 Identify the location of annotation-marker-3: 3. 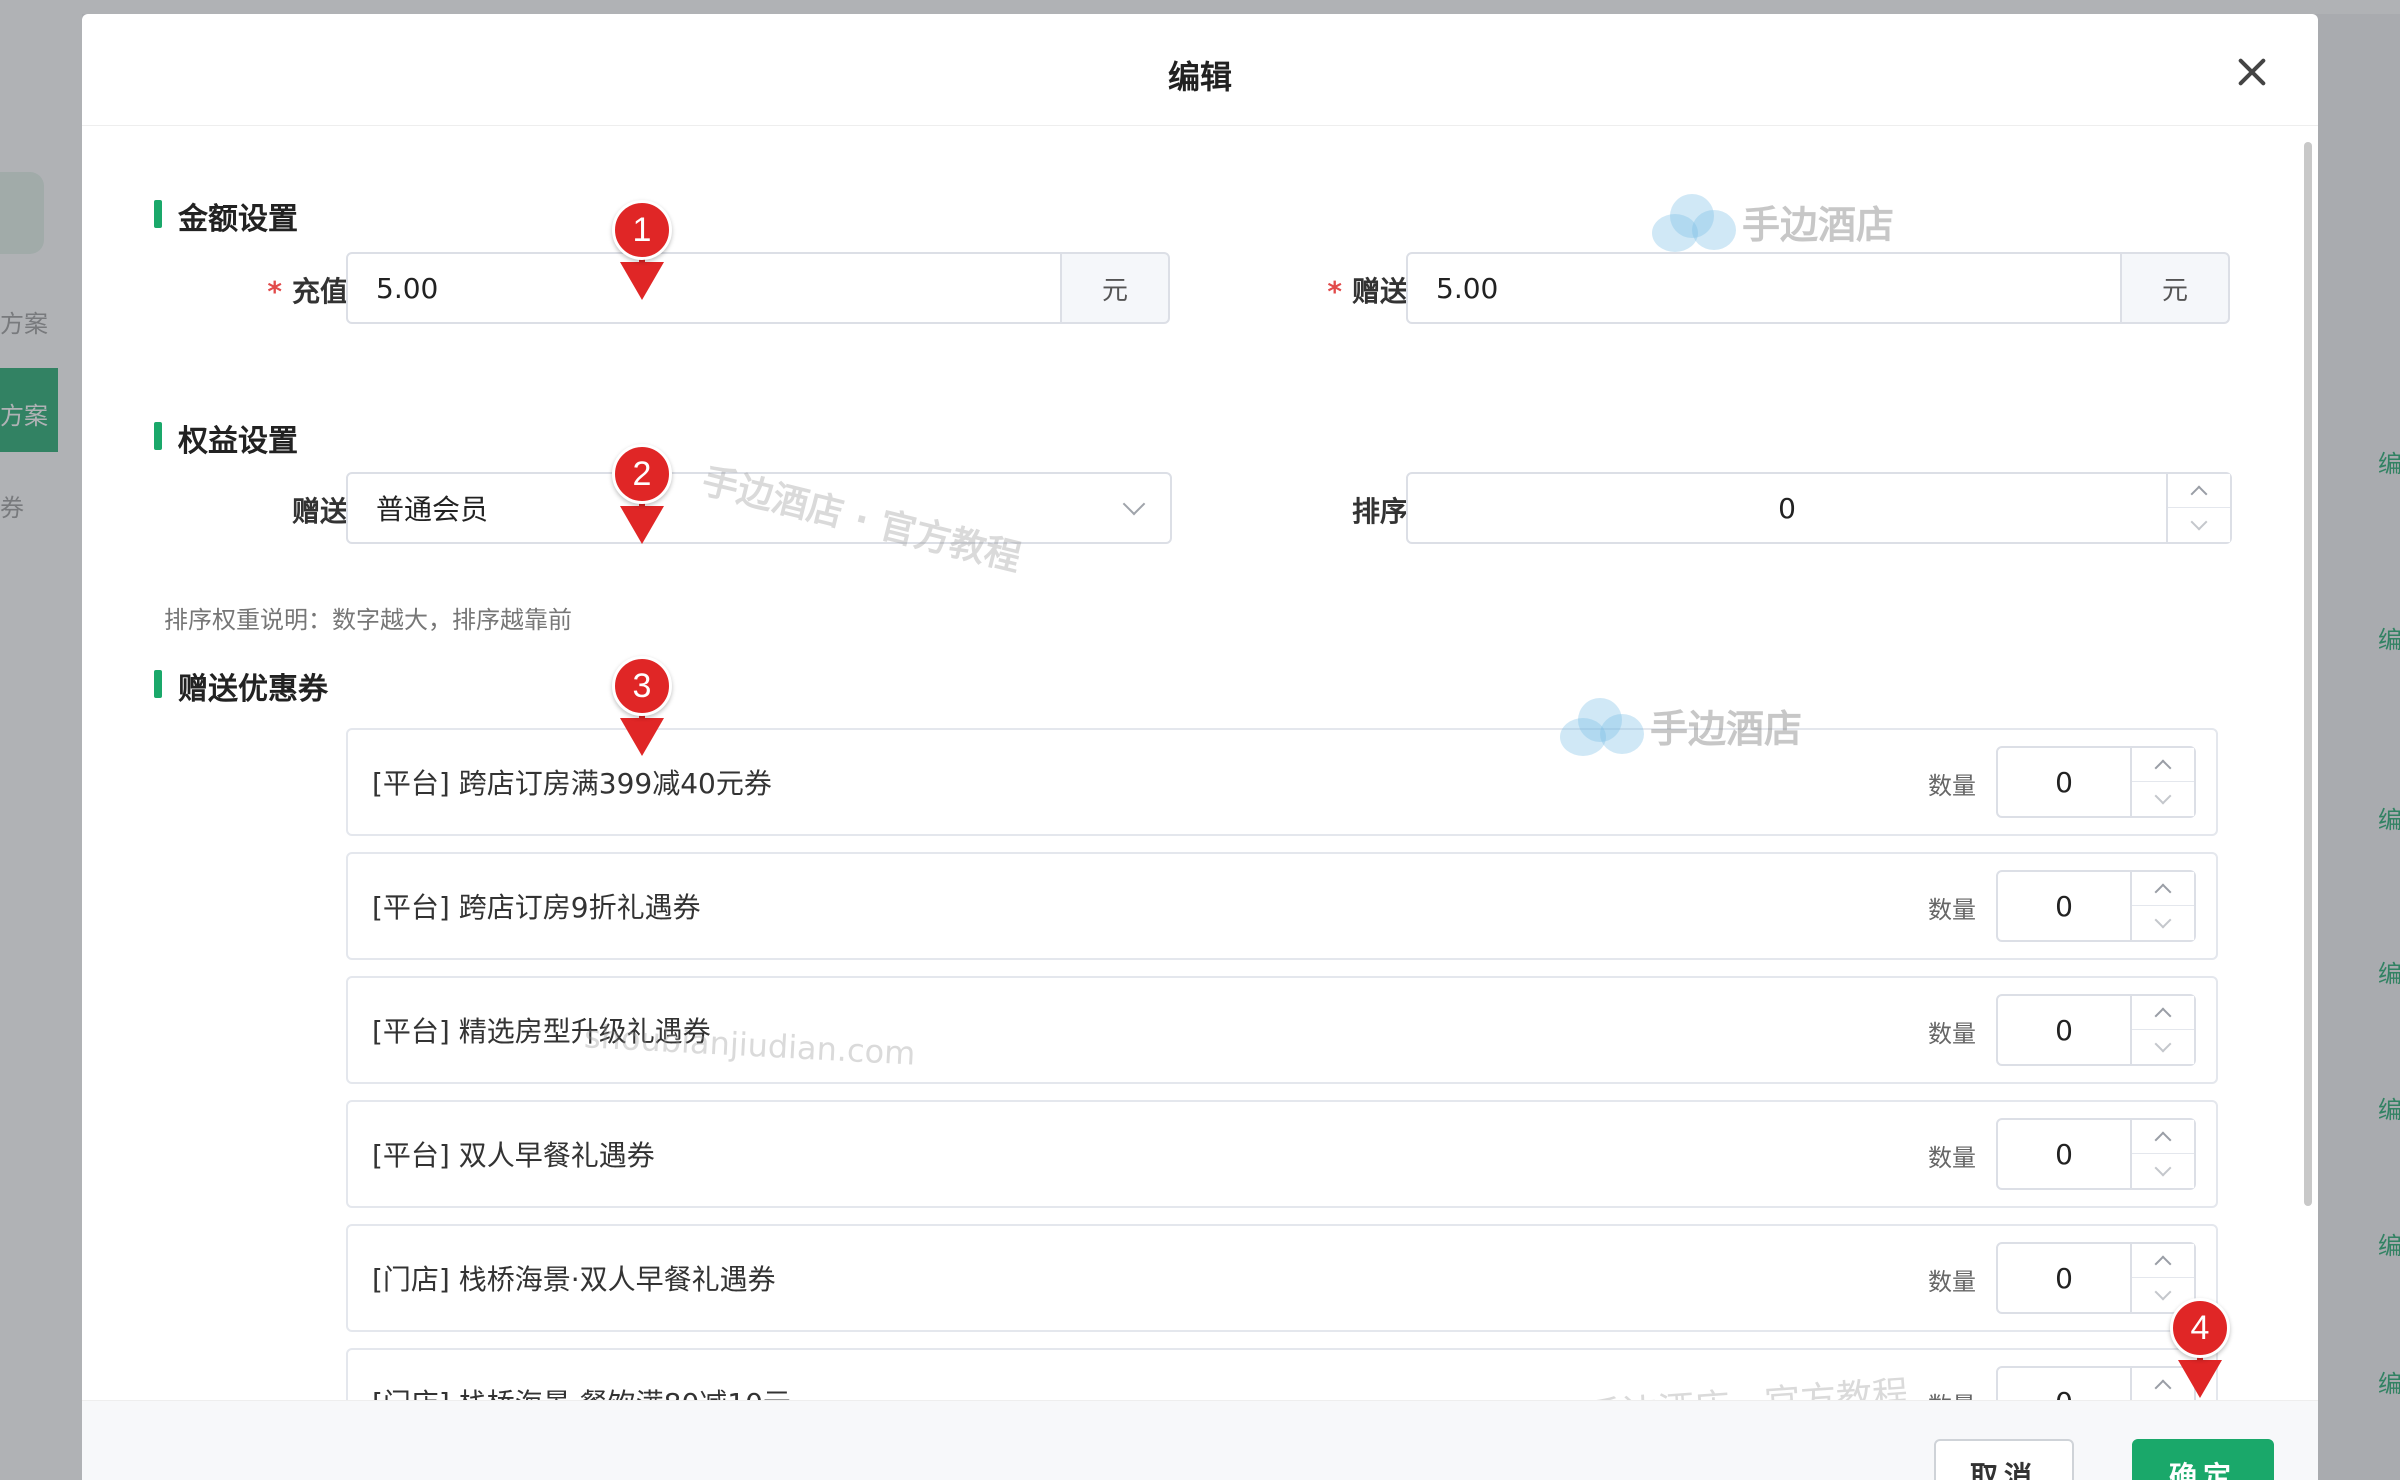
(642, 708).